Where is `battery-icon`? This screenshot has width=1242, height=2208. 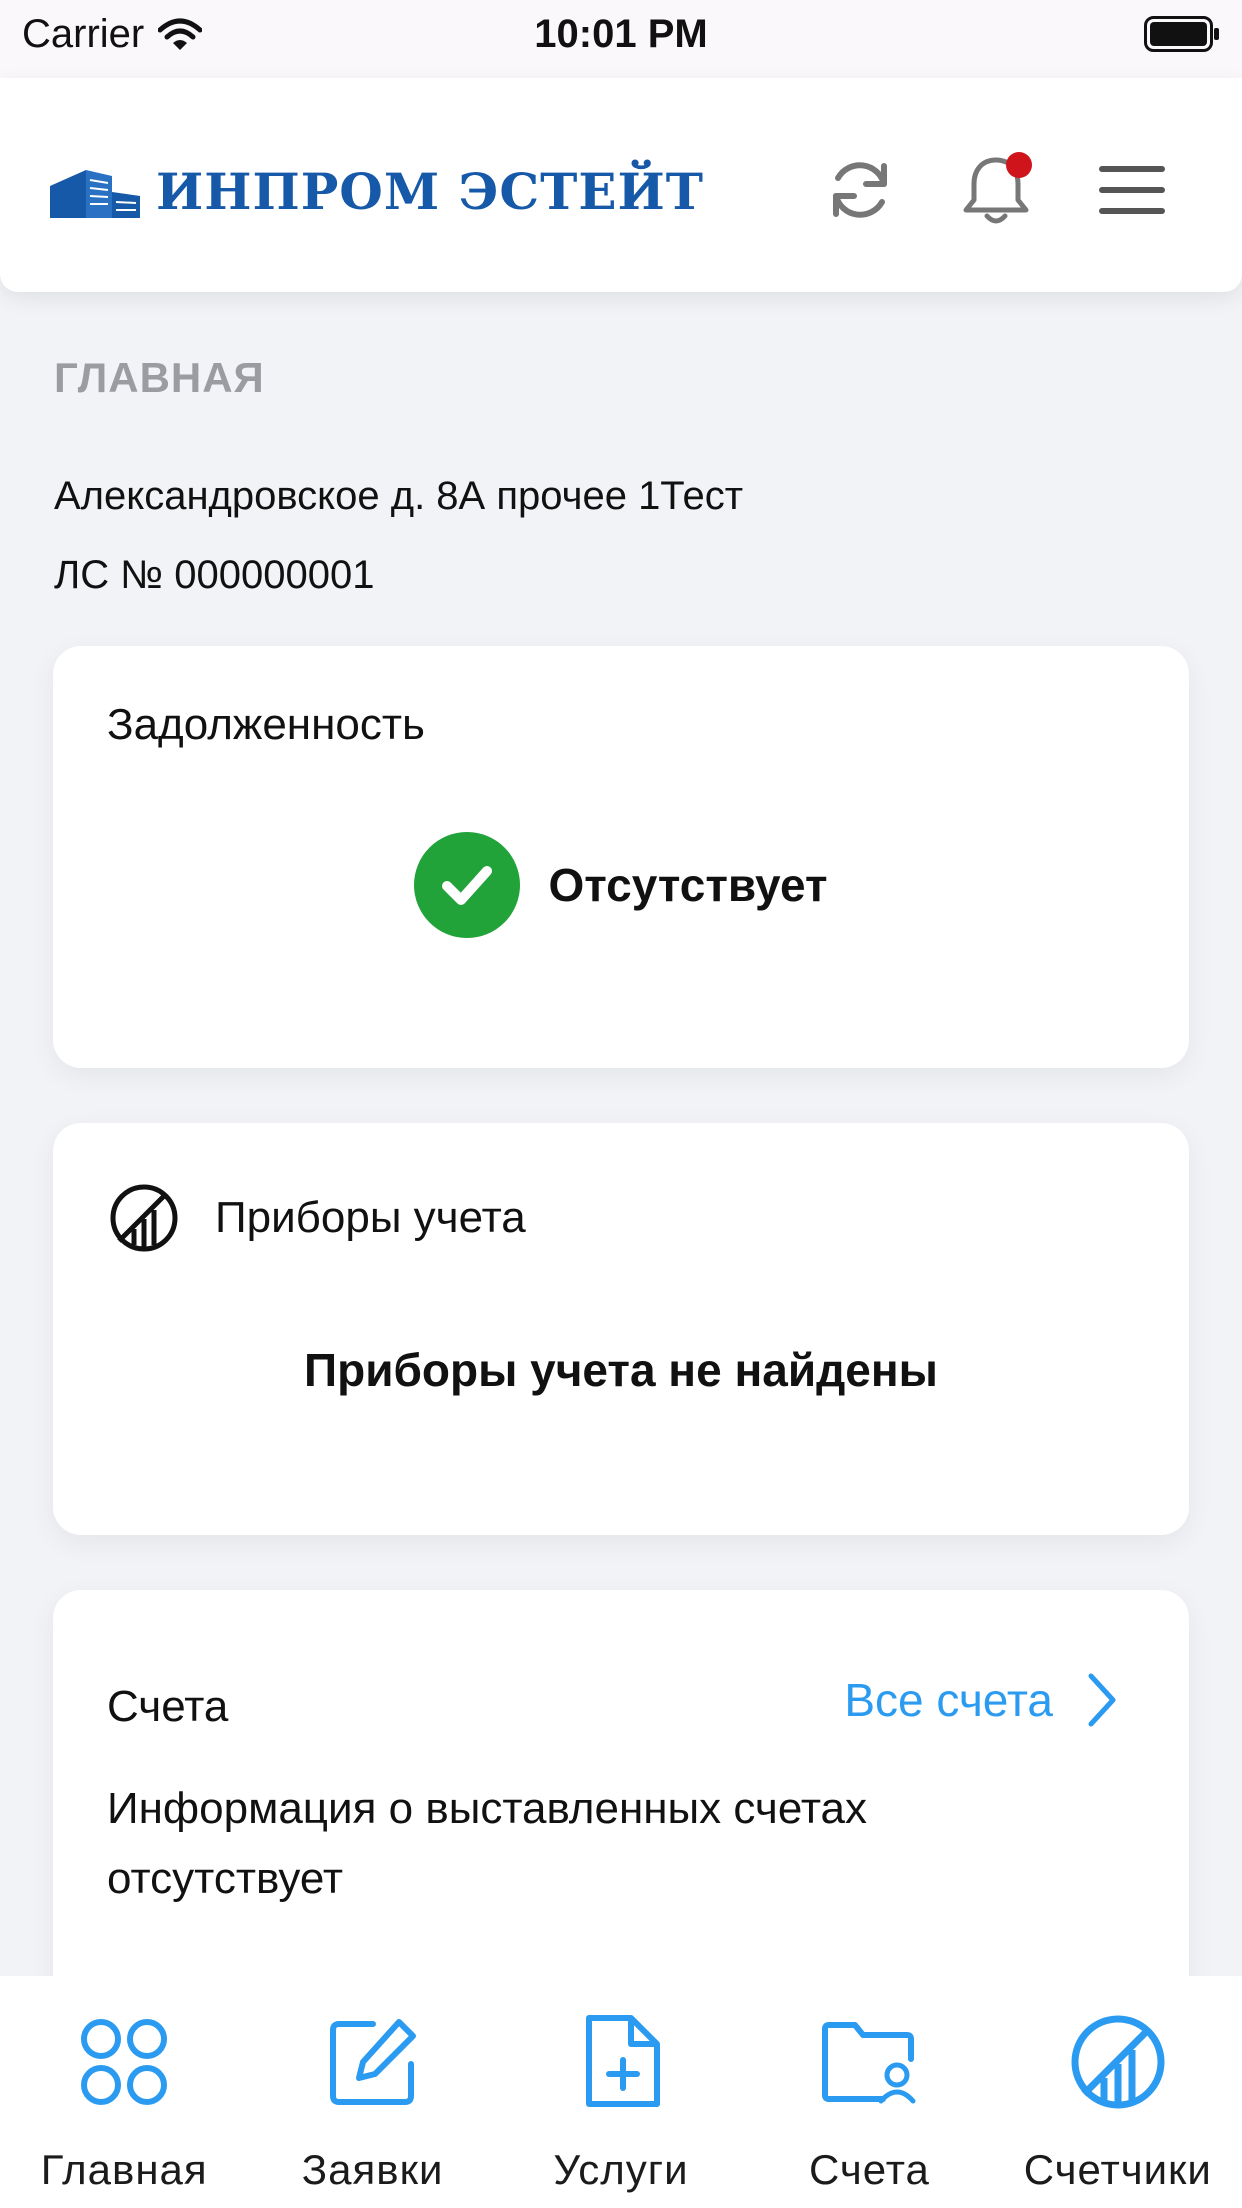
battery-icon is located at coordinates (1181, 34).